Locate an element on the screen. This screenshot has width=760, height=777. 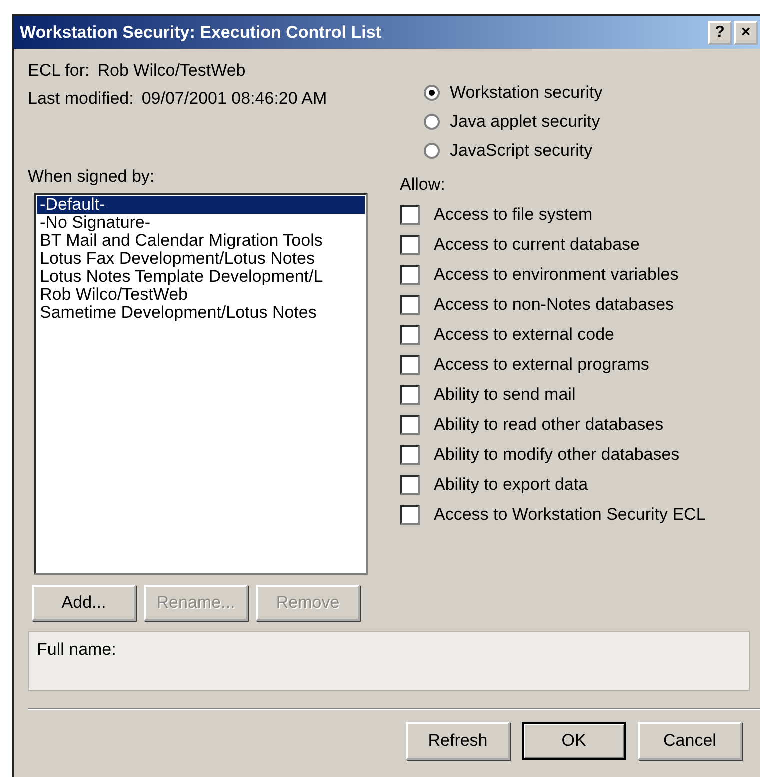
checkbox-label: Ability to export data is located at coordinates (511, 485).